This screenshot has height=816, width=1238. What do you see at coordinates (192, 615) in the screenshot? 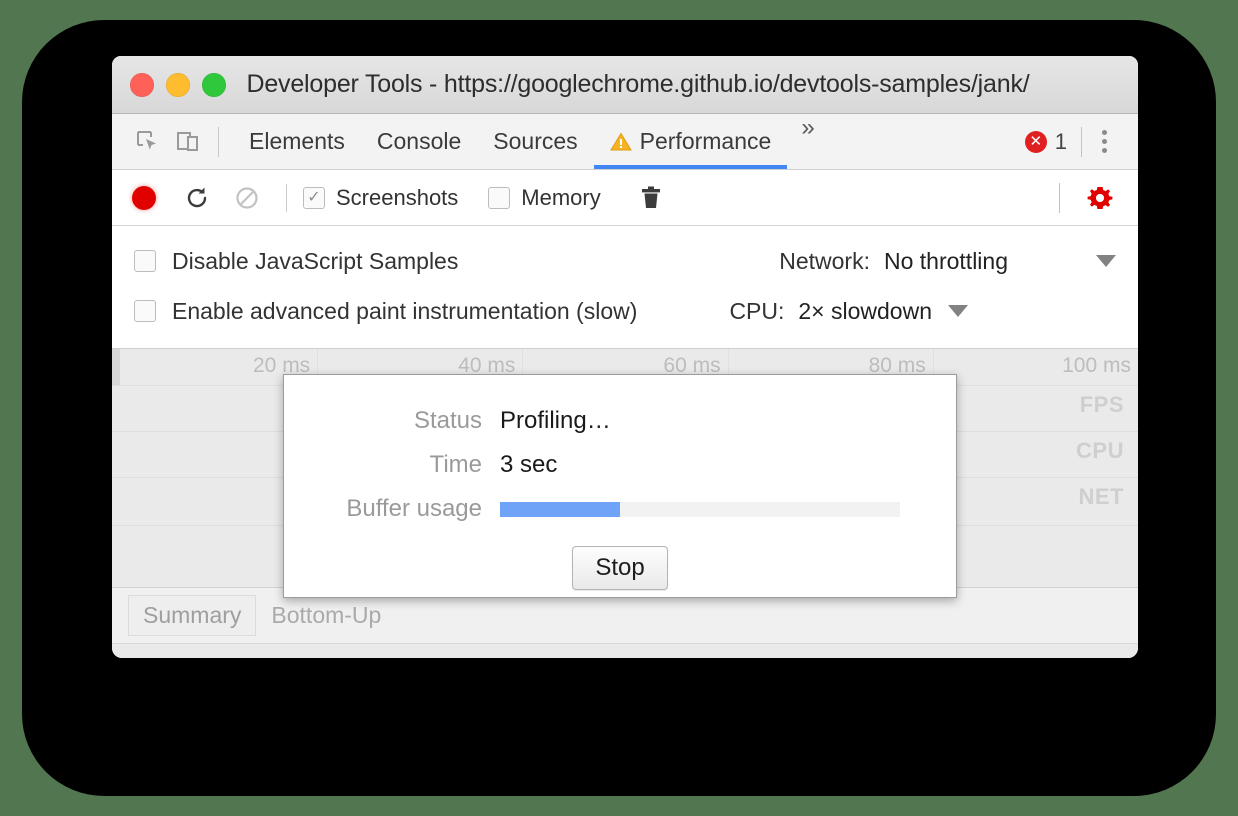
I see `bottom-tab-summary: Summary` at bounding box center [192, 615].